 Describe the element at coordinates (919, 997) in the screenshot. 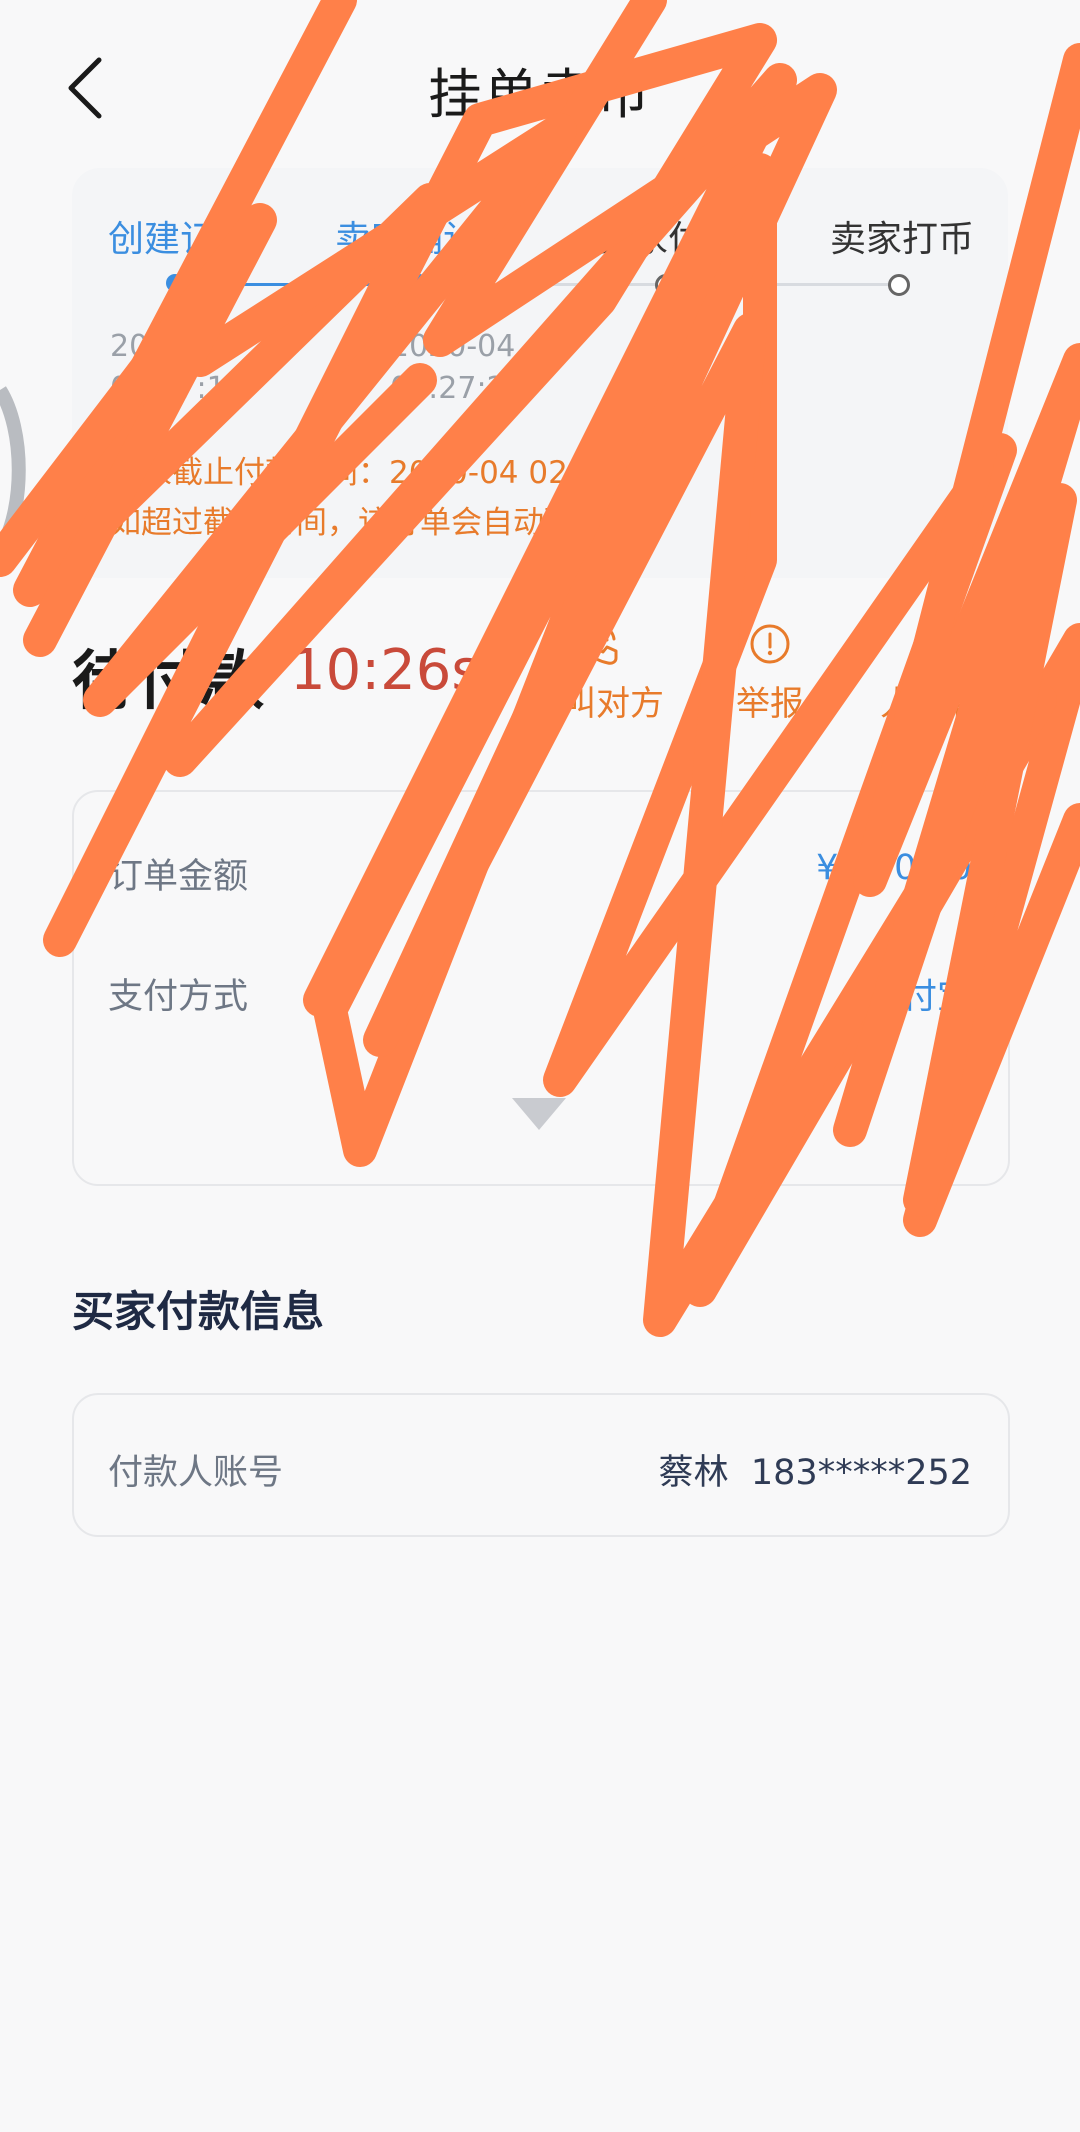

I see `payment-method-value: 支付宝` at that location.